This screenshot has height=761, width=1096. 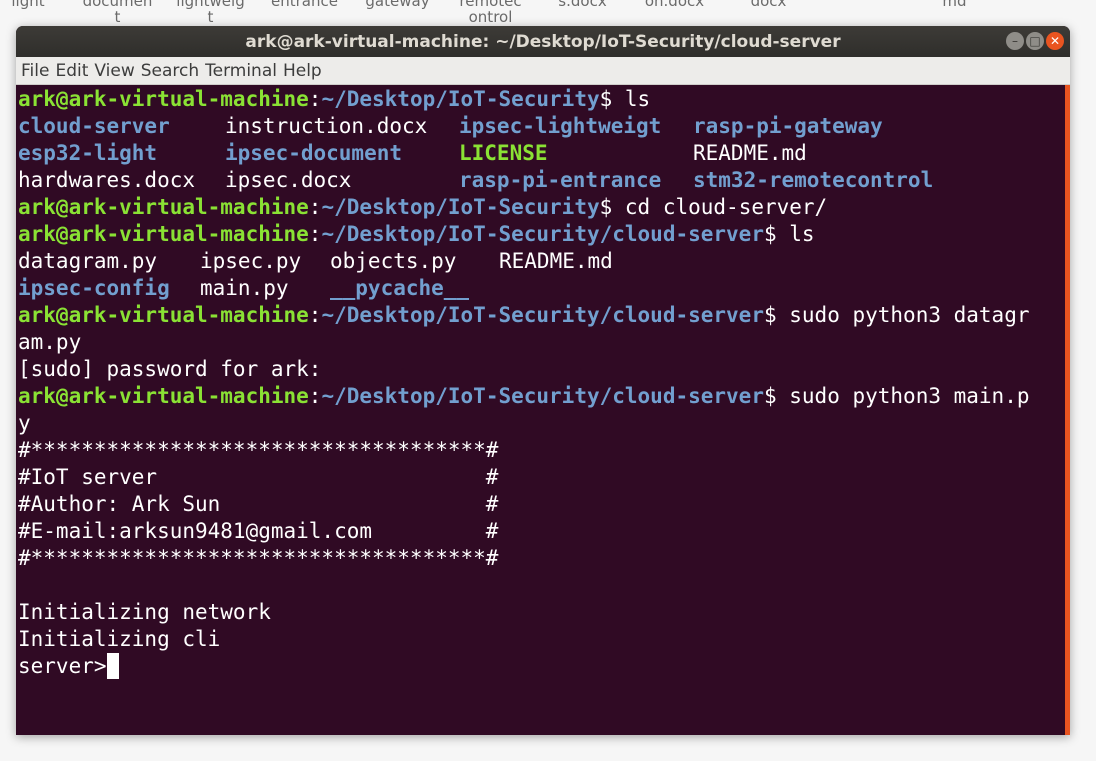 I want to click on output-line: Initializing cli, so click(x=119, y=639).